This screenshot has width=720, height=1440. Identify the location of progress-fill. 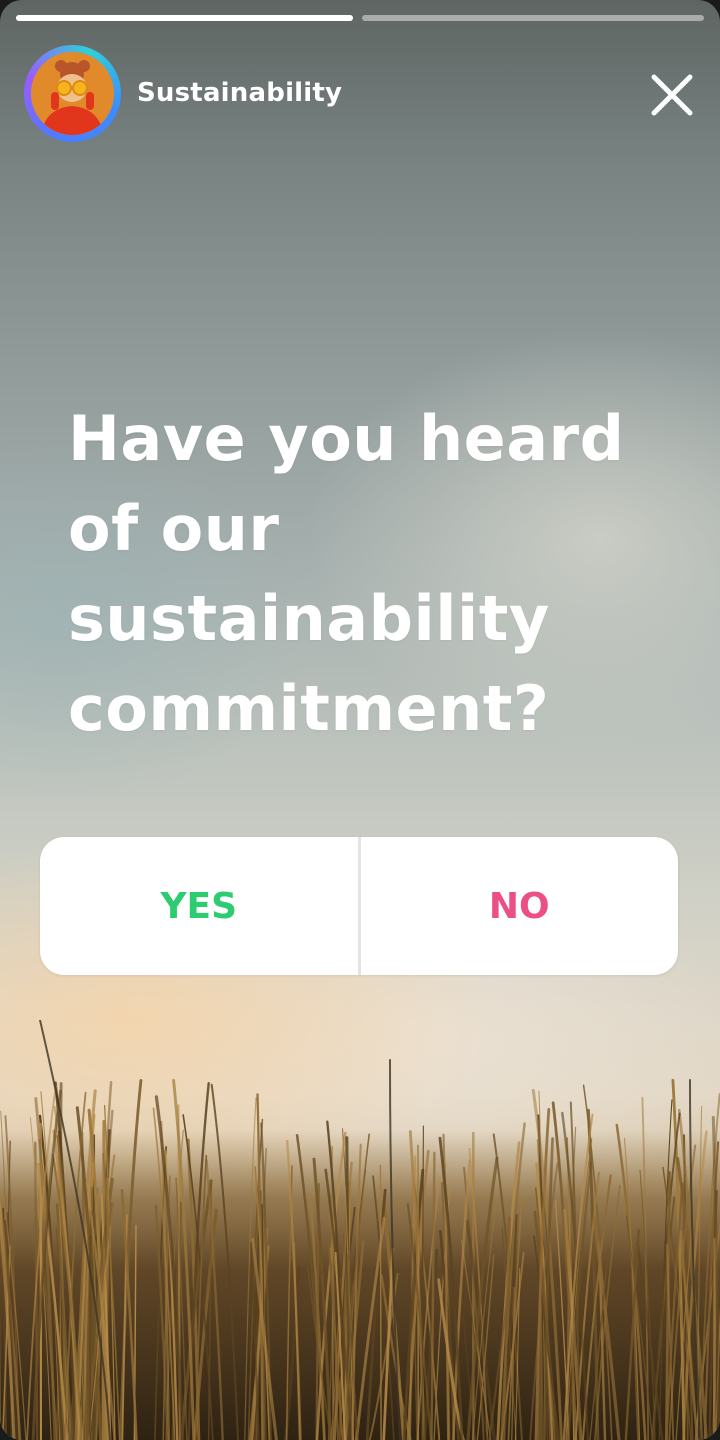
(184, 18).